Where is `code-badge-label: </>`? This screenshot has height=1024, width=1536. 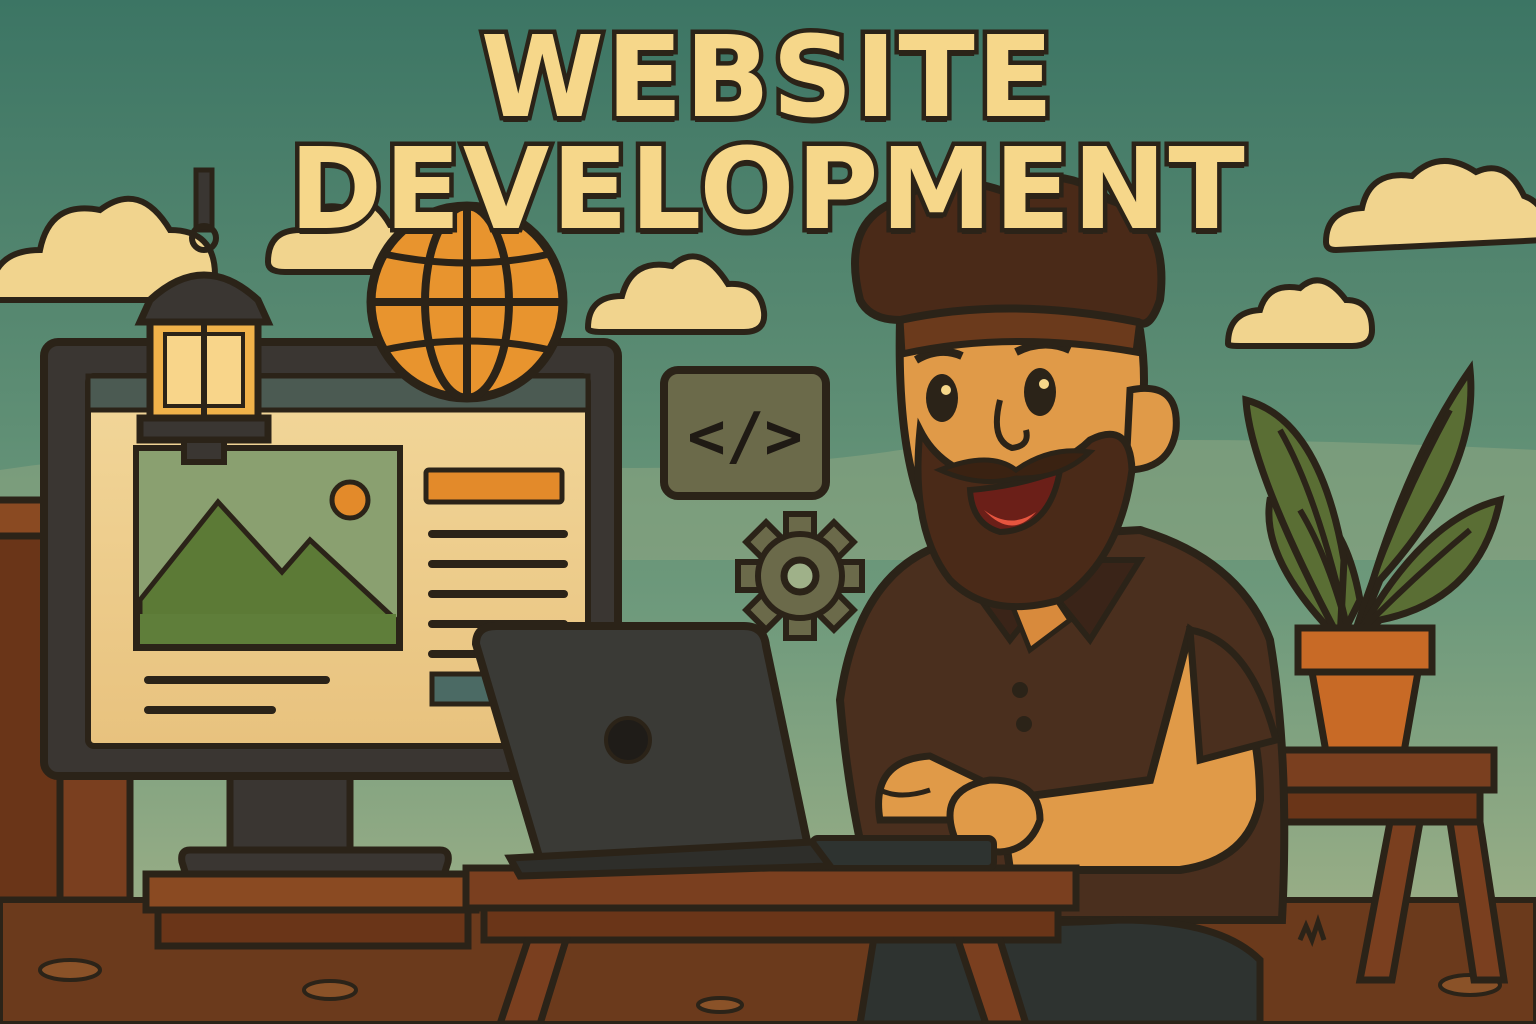
code-badge-label: </> is located at coordinates (745, 437).